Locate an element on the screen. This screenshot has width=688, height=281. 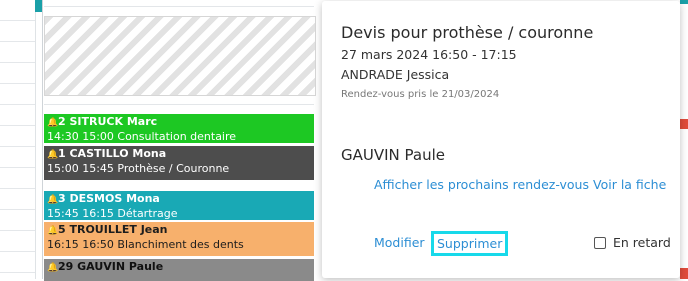
late-label: En retard is located at coordinates (642, 242).